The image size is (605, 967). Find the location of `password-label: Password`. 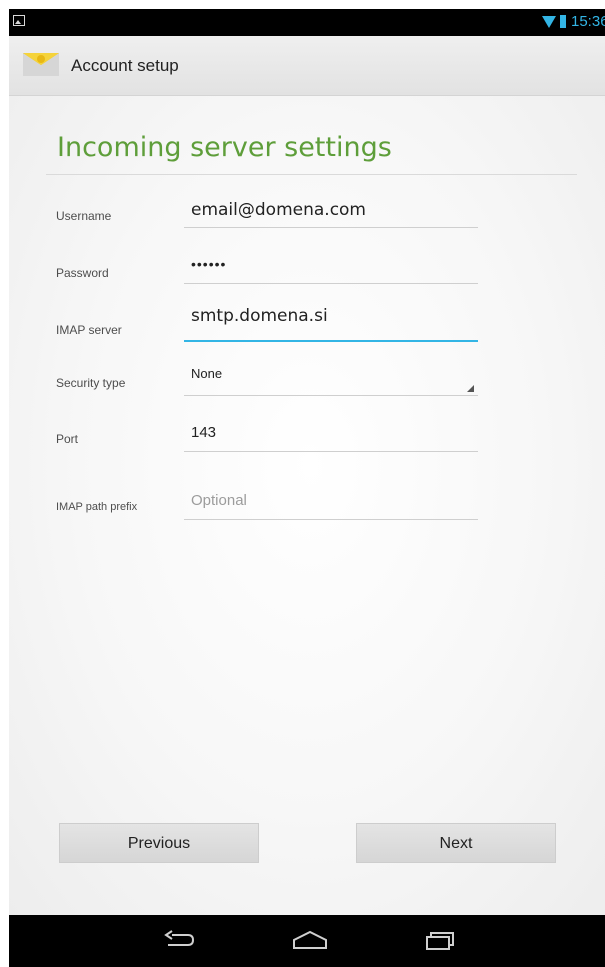

password-label: Password is located at coordinates (82, 273).